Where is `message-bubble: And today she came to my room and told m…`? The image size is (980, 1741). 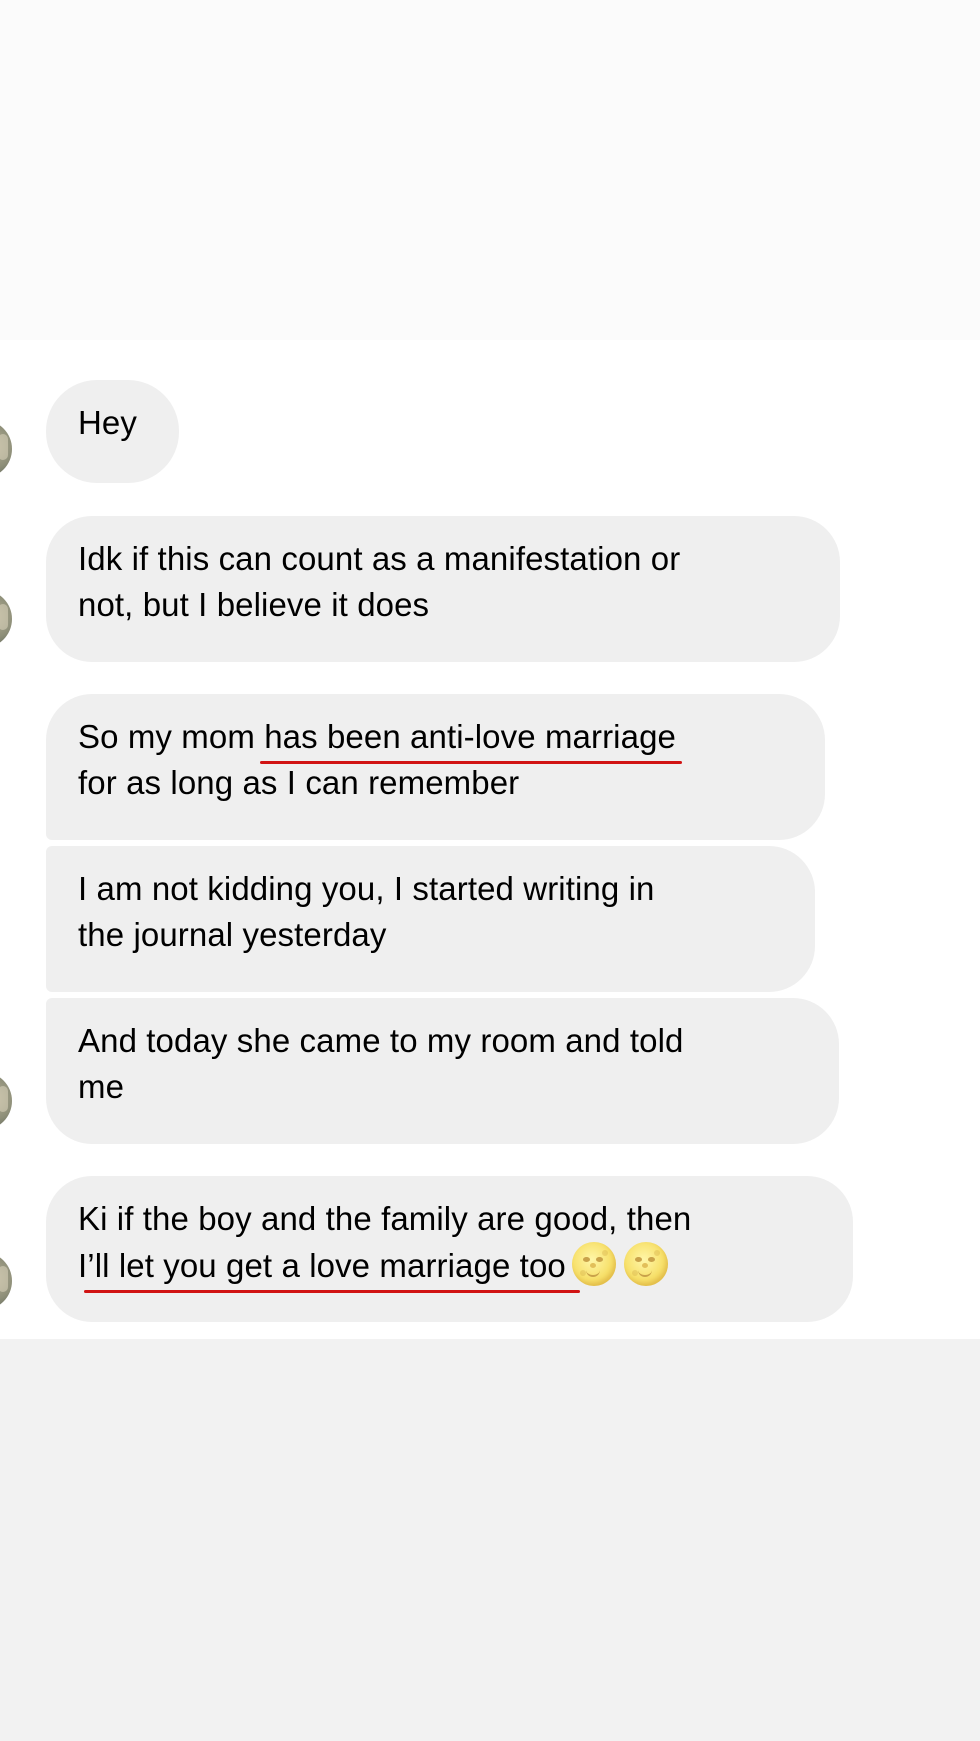 message-bubble: And today she came to my room and told m… is located at coordinates (442, 1071).